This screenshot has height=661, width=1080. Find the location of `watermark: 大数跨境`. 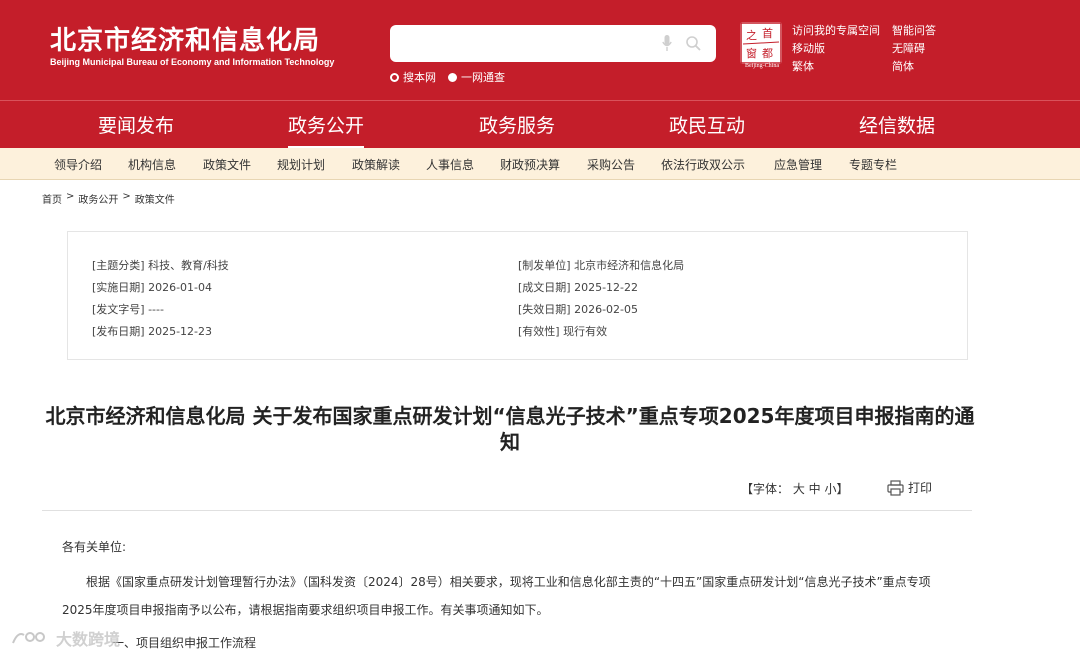

watermark: 大数跨境 is located at coordinates (65, 638).